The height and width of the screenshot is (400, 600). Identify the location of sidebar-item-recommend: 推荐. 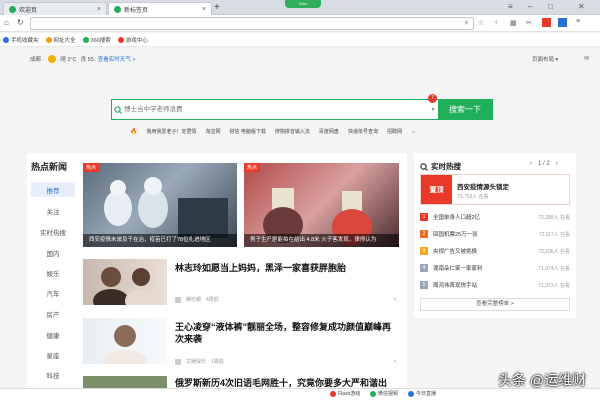
(53, 189).